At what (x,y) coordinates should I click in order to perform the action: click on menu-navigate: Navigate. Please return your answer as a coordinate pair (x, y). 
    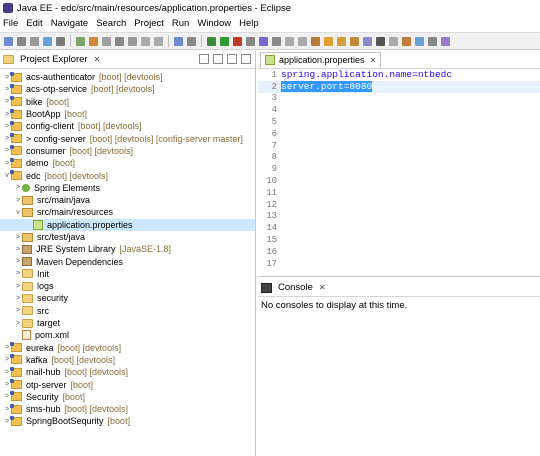
    Looking at the image, I should click on (71, 23).